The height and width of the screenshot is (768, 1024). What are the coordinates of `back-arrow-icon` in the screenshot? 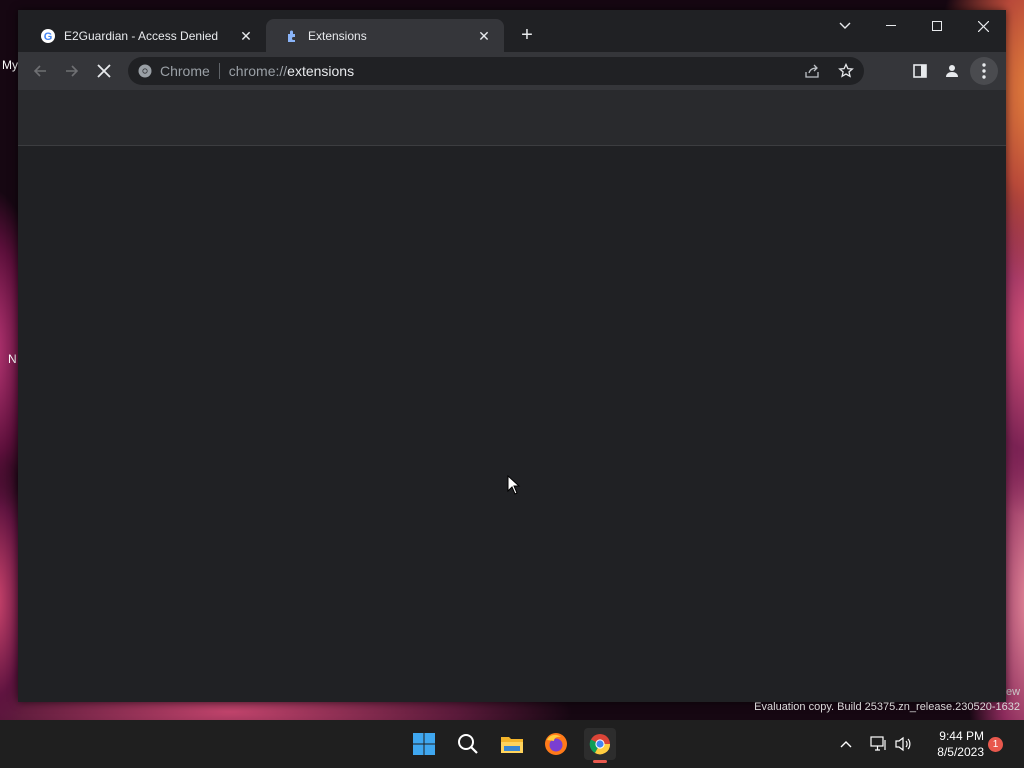 It's located at (40, 71).